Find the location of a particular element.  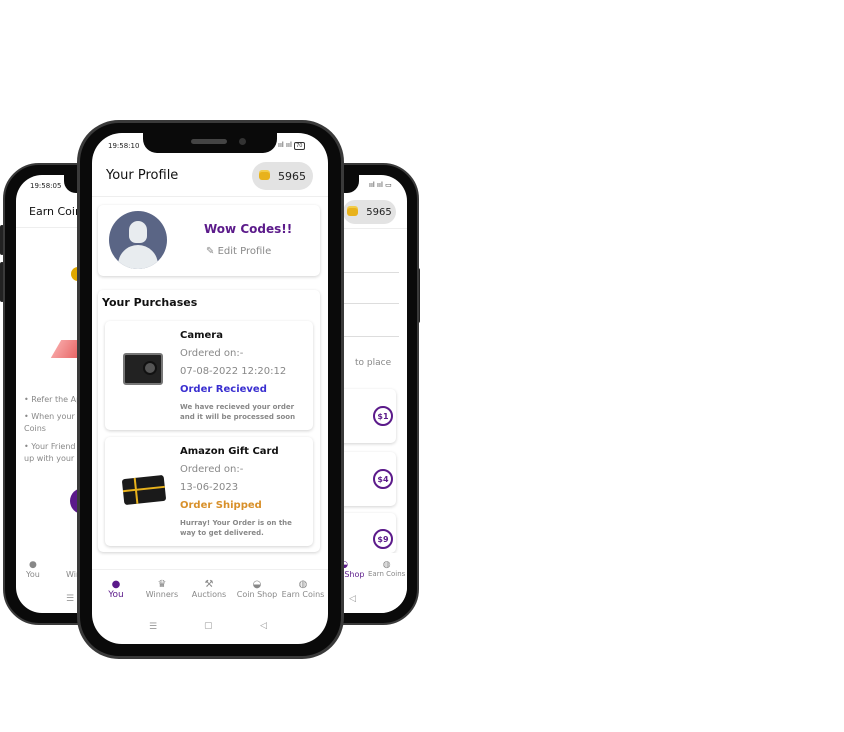

nav-label: Coin Shop is located at coordinates (257, 594).